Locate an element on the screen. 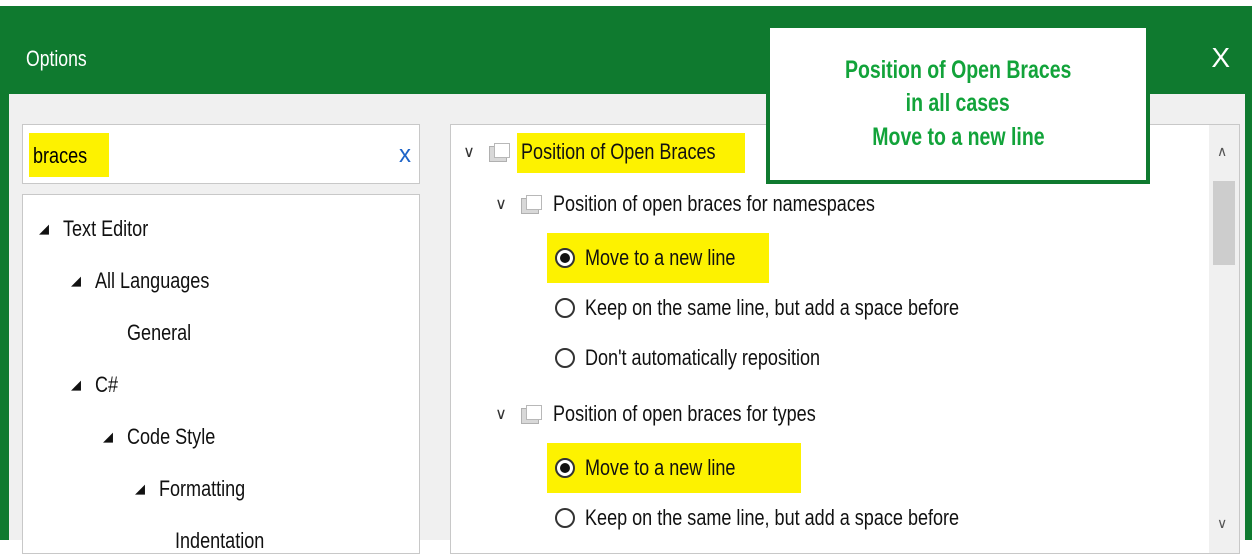 The height and width of the screenshot is (554, 1252). tree-item-general: General is located at coordinates (166, 332).